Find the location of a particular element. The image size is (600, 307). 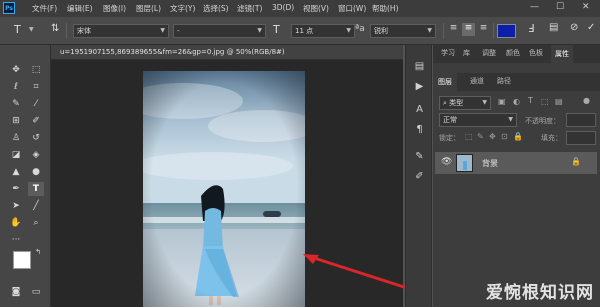

filter-toggle-icon: ● is located at coordinates (586, 100).